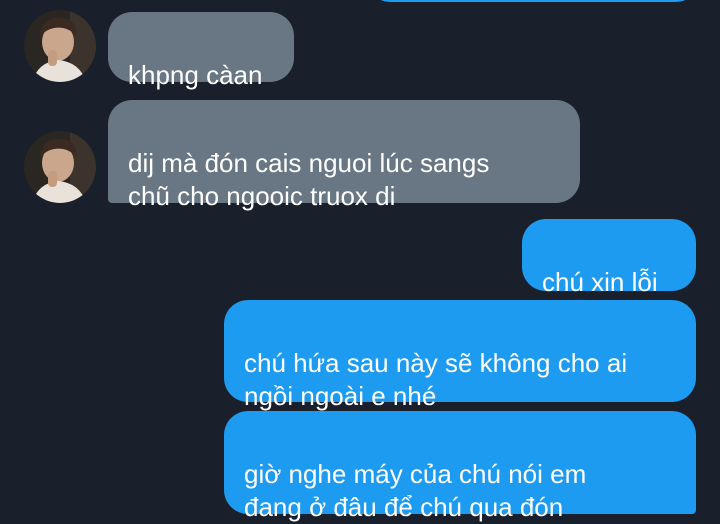  I want to click on sent-bubble-partial, so click(533, 1).